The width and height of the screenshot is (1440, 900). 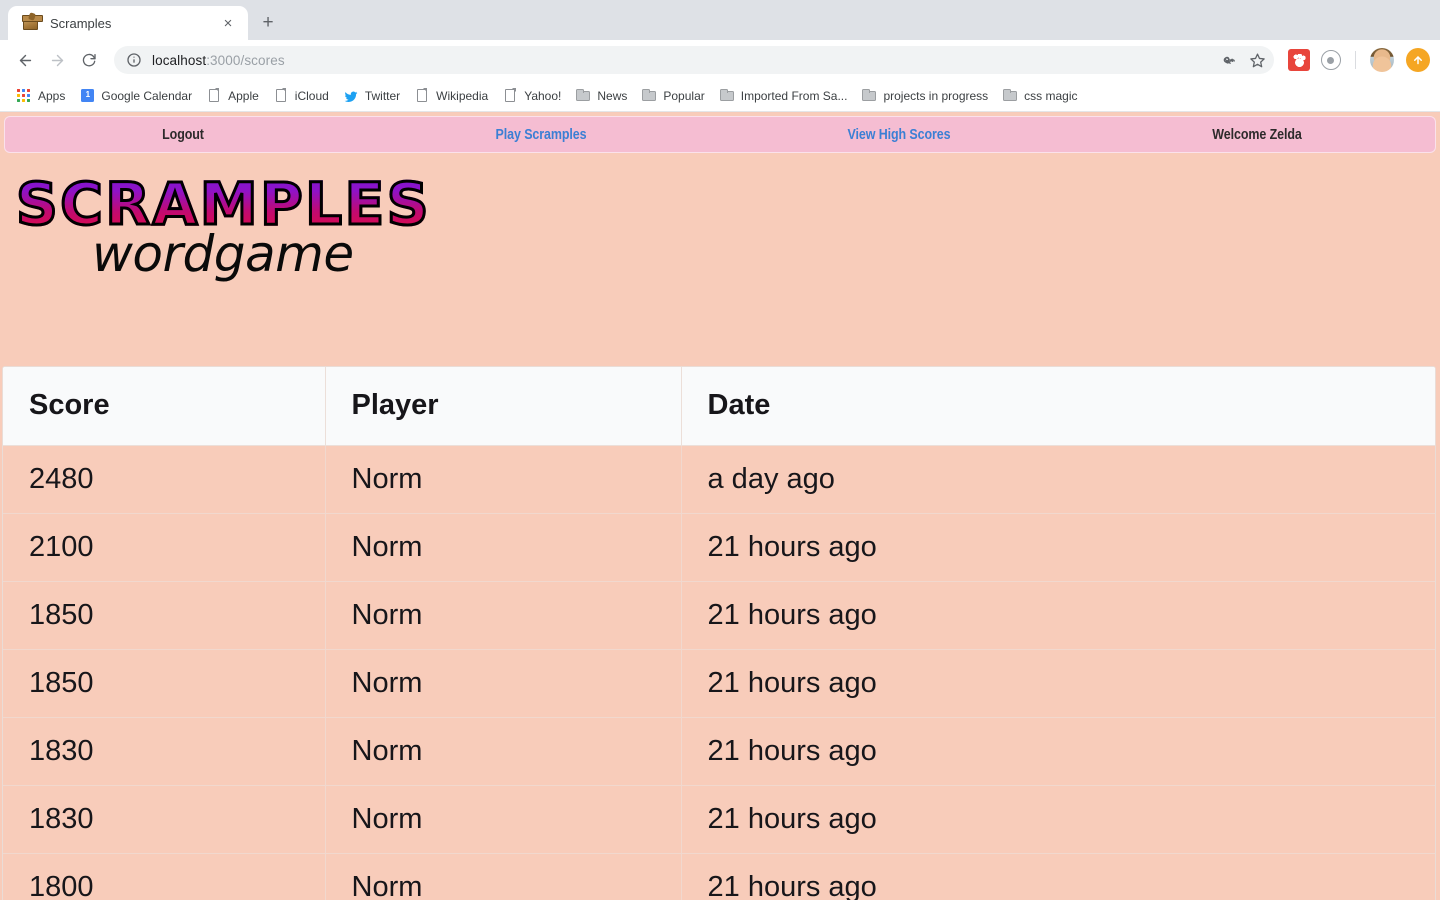 What do you see at coordinates (57, 60) in the screenshot?
I see `forward-arrow-icon` at bounding box center [57, 60].